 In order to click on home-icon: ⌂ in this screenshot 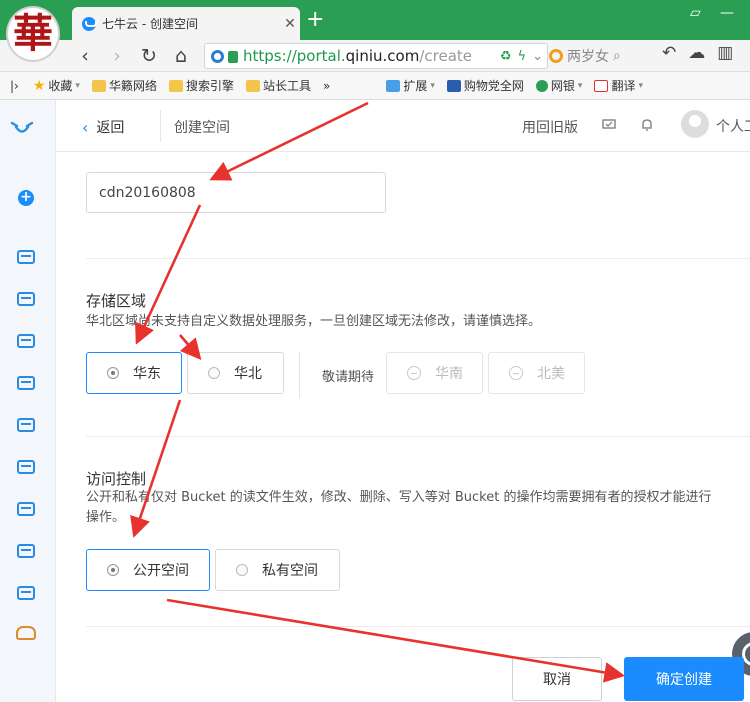, I will do `click(181, 56)`.